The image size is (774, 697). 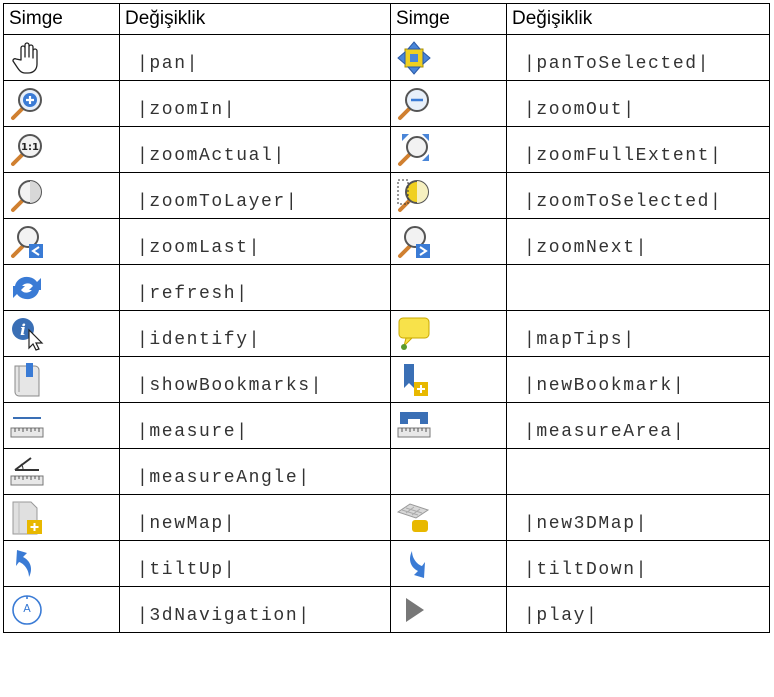 What do you see at coordinates (27, 196) in the screenshot?
I see `zoom-to-layer-icon` at bounding box center [27, 196].